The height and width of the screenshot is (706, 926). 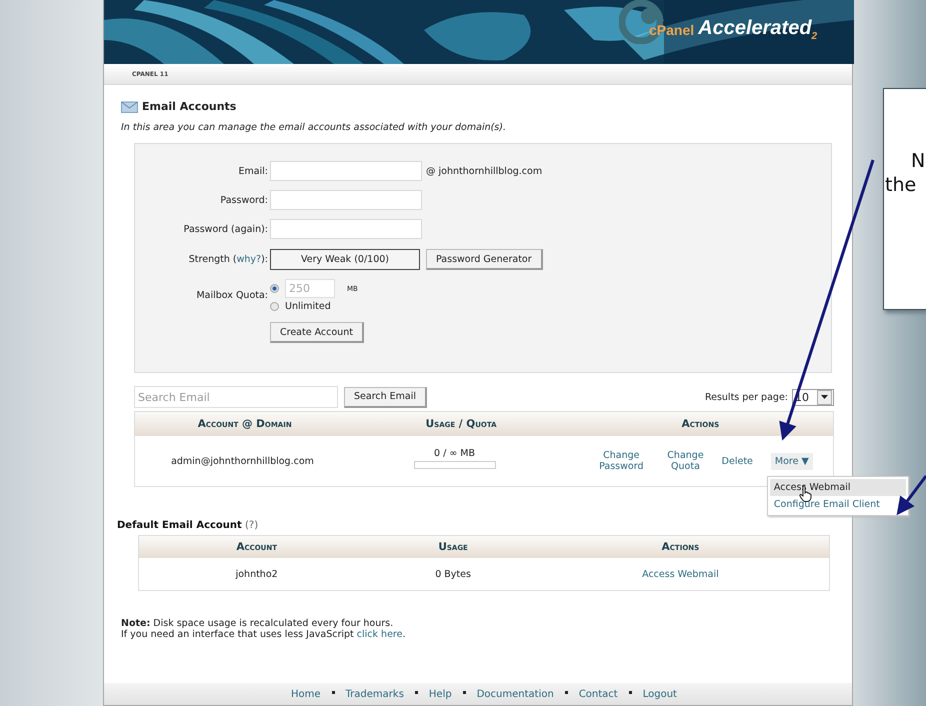 What do you see at coordinates (346, 200) in the screenshot?
I see `password-field` at bounding box center [346, 200].